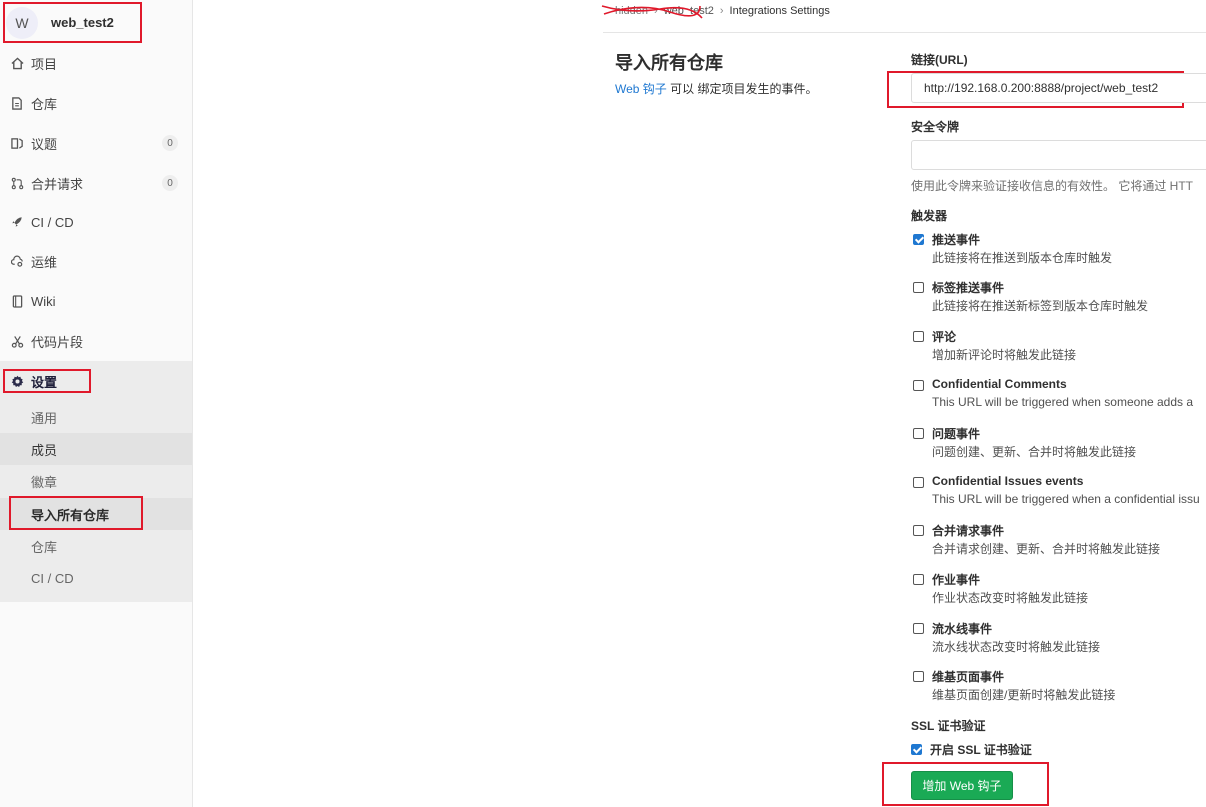  What do you see at coordinates (57, 342) in the screenshot?
I see `sidebar-item-label: 代码片段` at bounding box center [57, 342].